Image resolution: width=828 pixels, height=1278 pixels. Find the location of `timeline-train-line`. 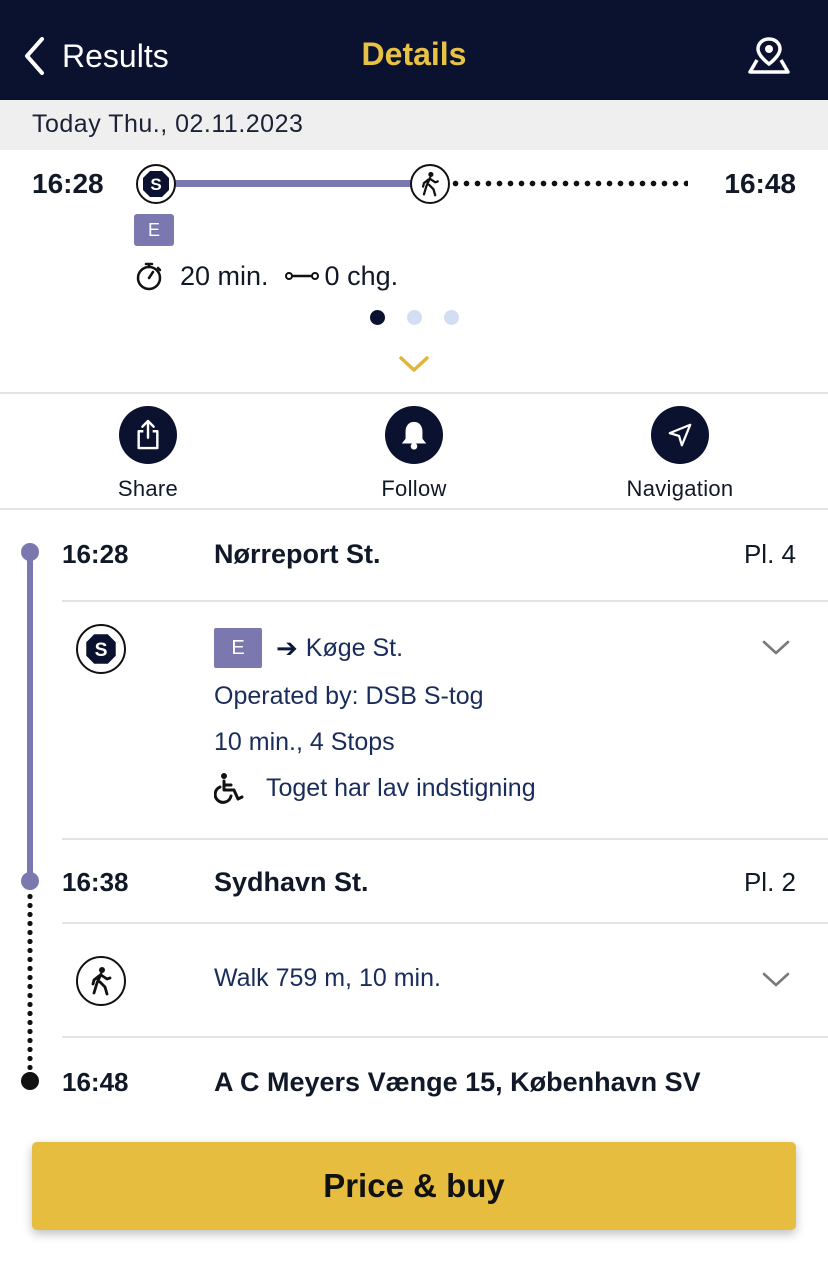

timeline-train-line is located at coordinates (30, 717).